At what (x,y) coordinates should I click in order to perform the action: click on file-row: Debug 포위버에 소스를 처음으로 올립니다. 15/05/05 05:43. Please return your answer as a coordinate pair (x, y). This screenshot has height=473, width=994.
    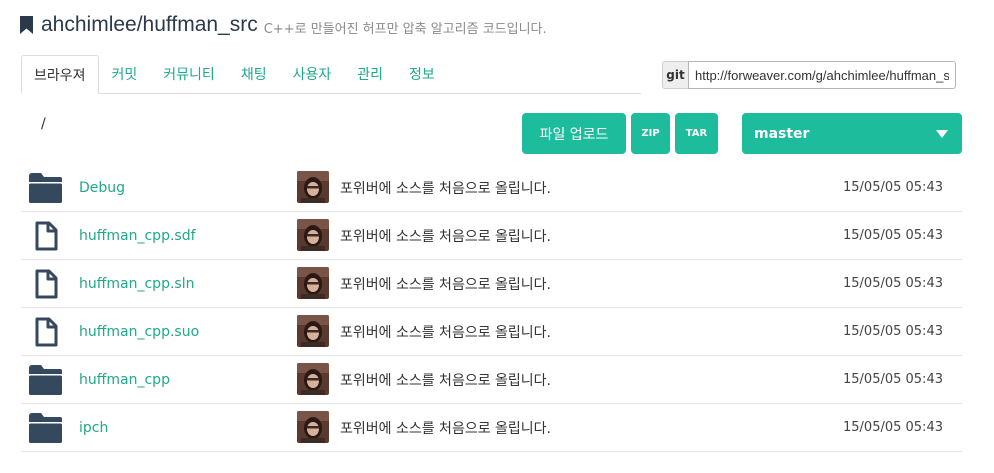
    Looking at the image, I should click on (491, 188).